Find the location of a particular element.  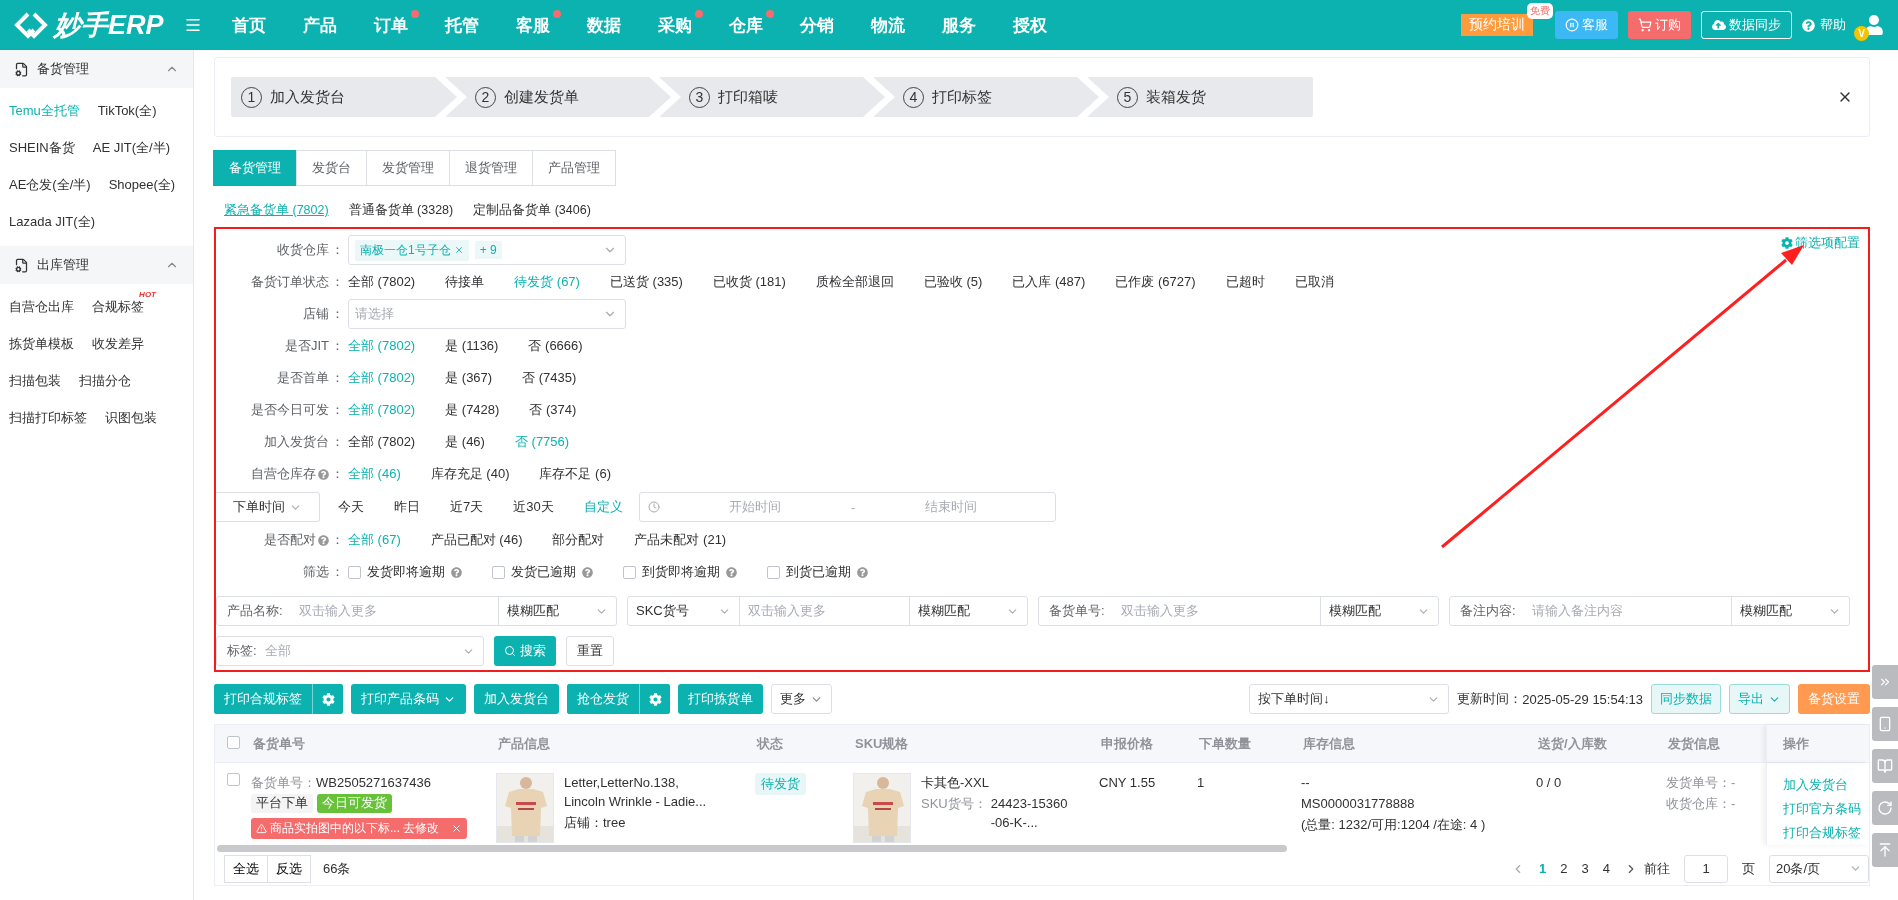

column-header: 发货信息 is located at coordinates (1694, 743).